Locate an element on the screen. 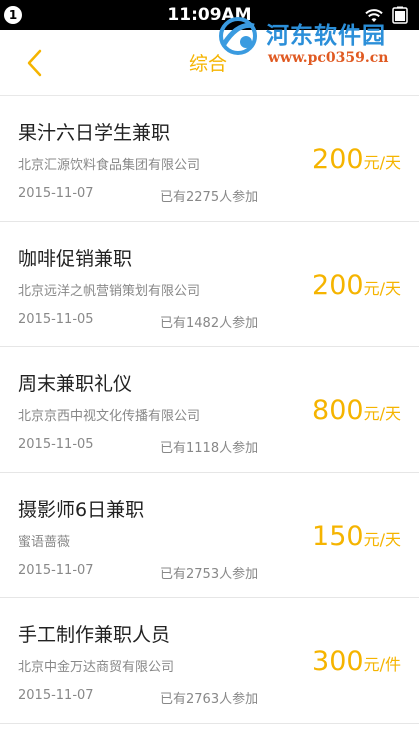 The width and height of the screenshot is (419, 745). battery-icon is located at coordinates (400, 15).